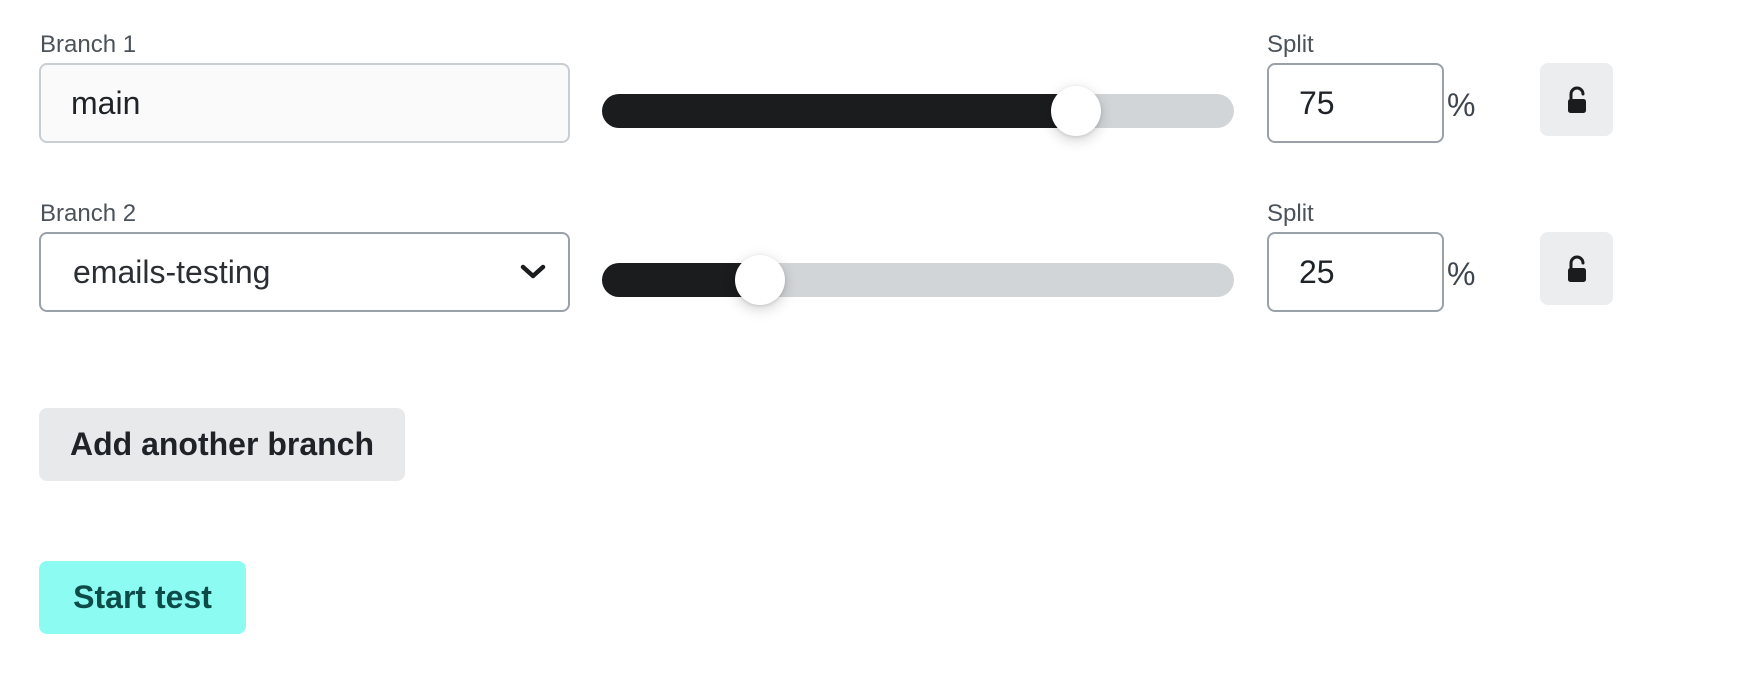 This screenshot has width=1745, height=673. I want to click on branch-1-label: Branch 1, so click(88, 44).